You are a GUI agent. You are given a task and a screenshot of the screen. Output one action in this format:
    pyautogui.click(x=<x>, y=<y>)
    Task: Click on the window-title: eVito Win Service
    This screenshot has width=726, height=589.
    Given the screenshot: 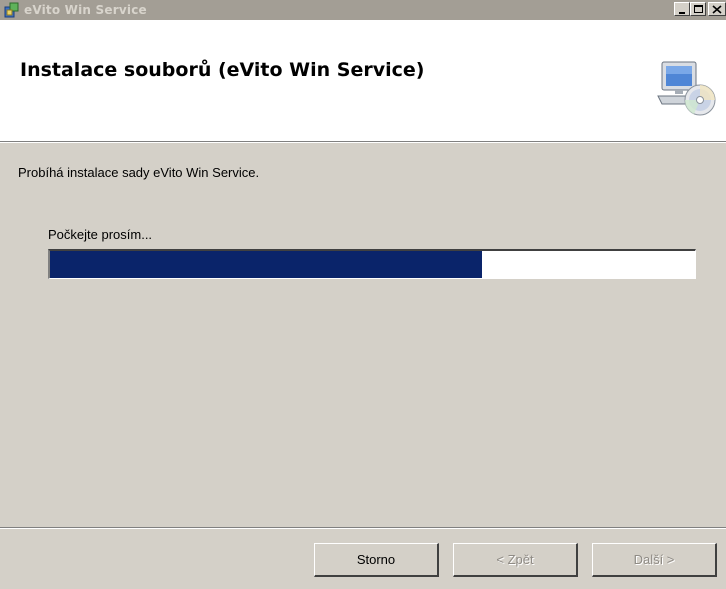 What is the action you would take?
    pyautogui.click(x=85, y=10)
    